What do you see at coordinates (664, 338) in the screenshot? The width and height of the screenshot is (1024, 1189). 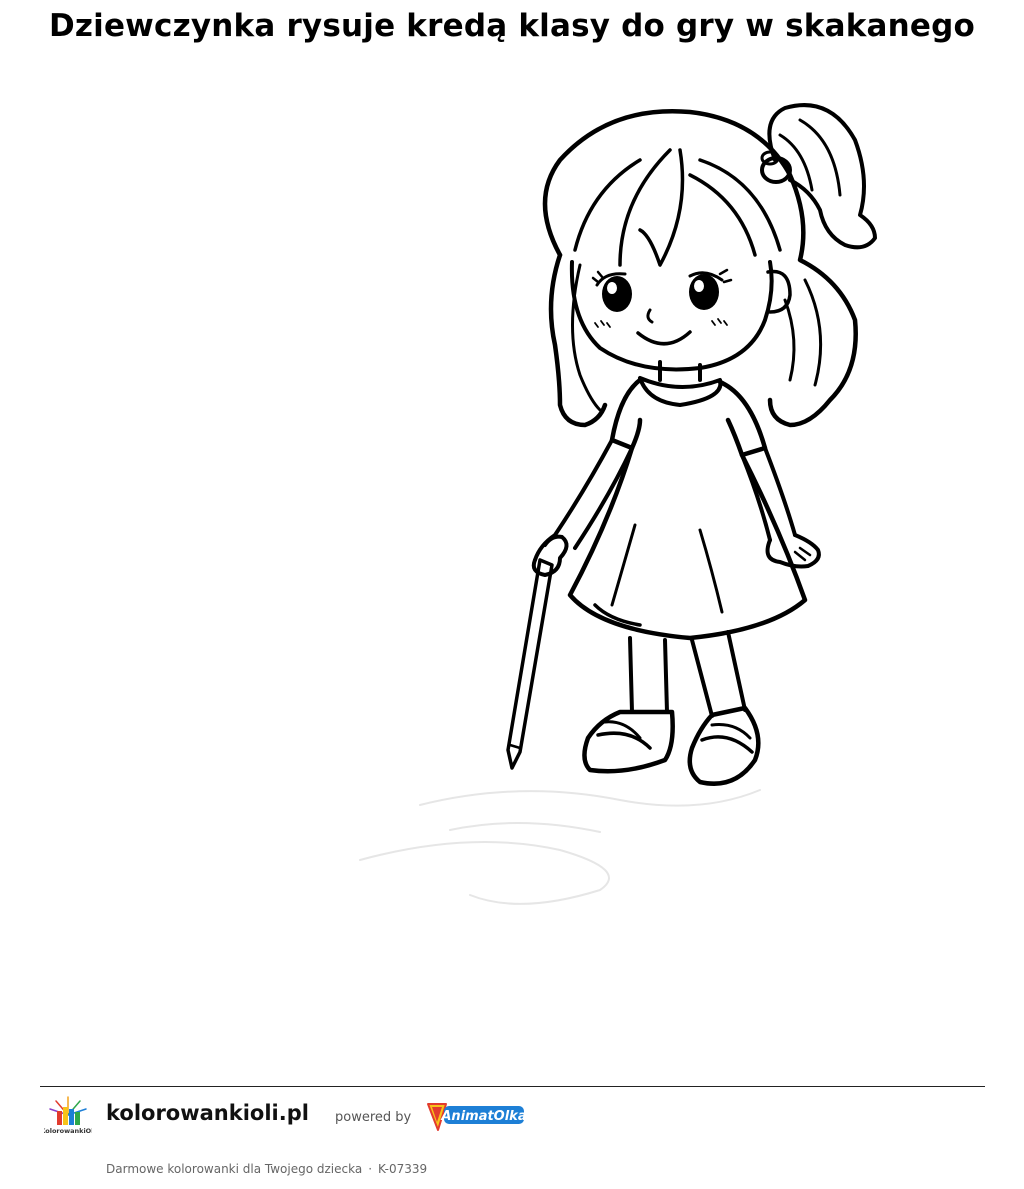 I see `smile` at bounding box center [664, 338].